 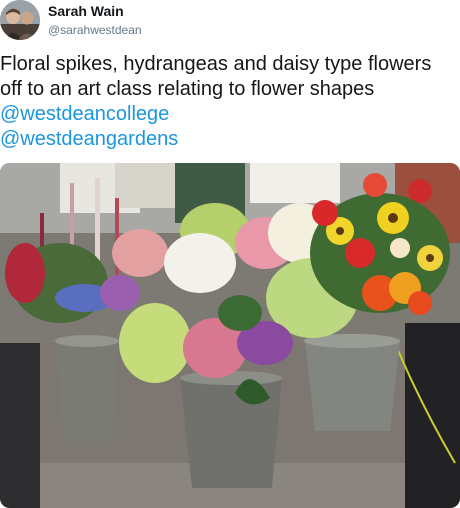 What do you see at coordinates (89, 139) in the screenshot?
I see `mention-link-gardens: @westdeangardens` at bounding box center [89, 139].